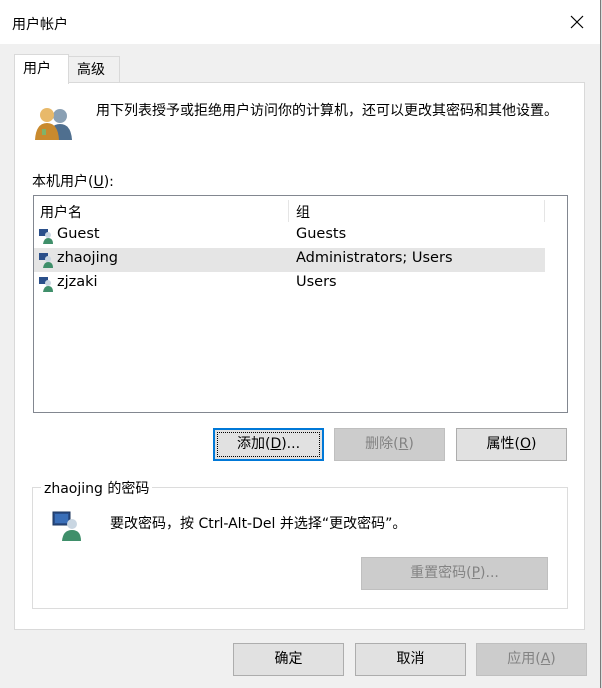 Image resolution: width=602 pixels, height=688 pixels. What do you see at coordinates (303, 212) in the screenshot?
I see `column-header-group: 组` at bounding box center [303, 212].